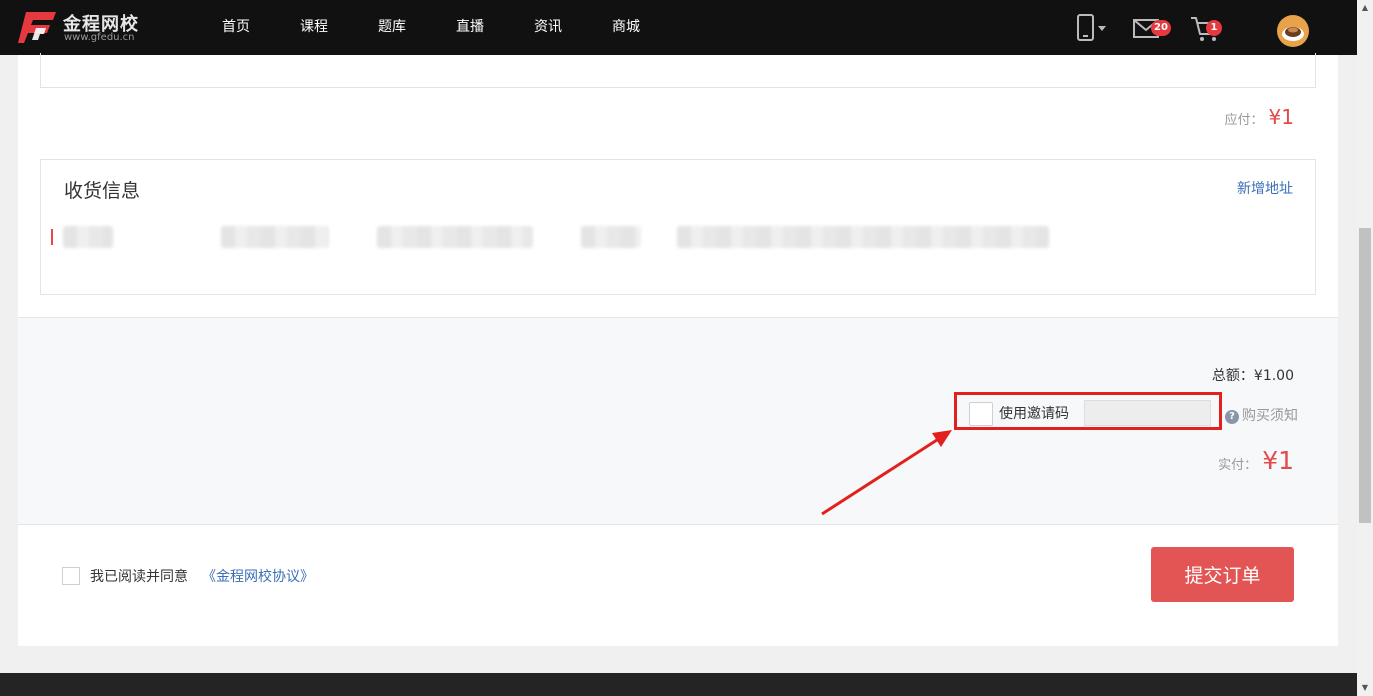 The height and width of the screenshot is (696, 1373). Describe the element at coordinates (886, 473) in the screenshot. I see `annotation-arrow-icon` at that location.